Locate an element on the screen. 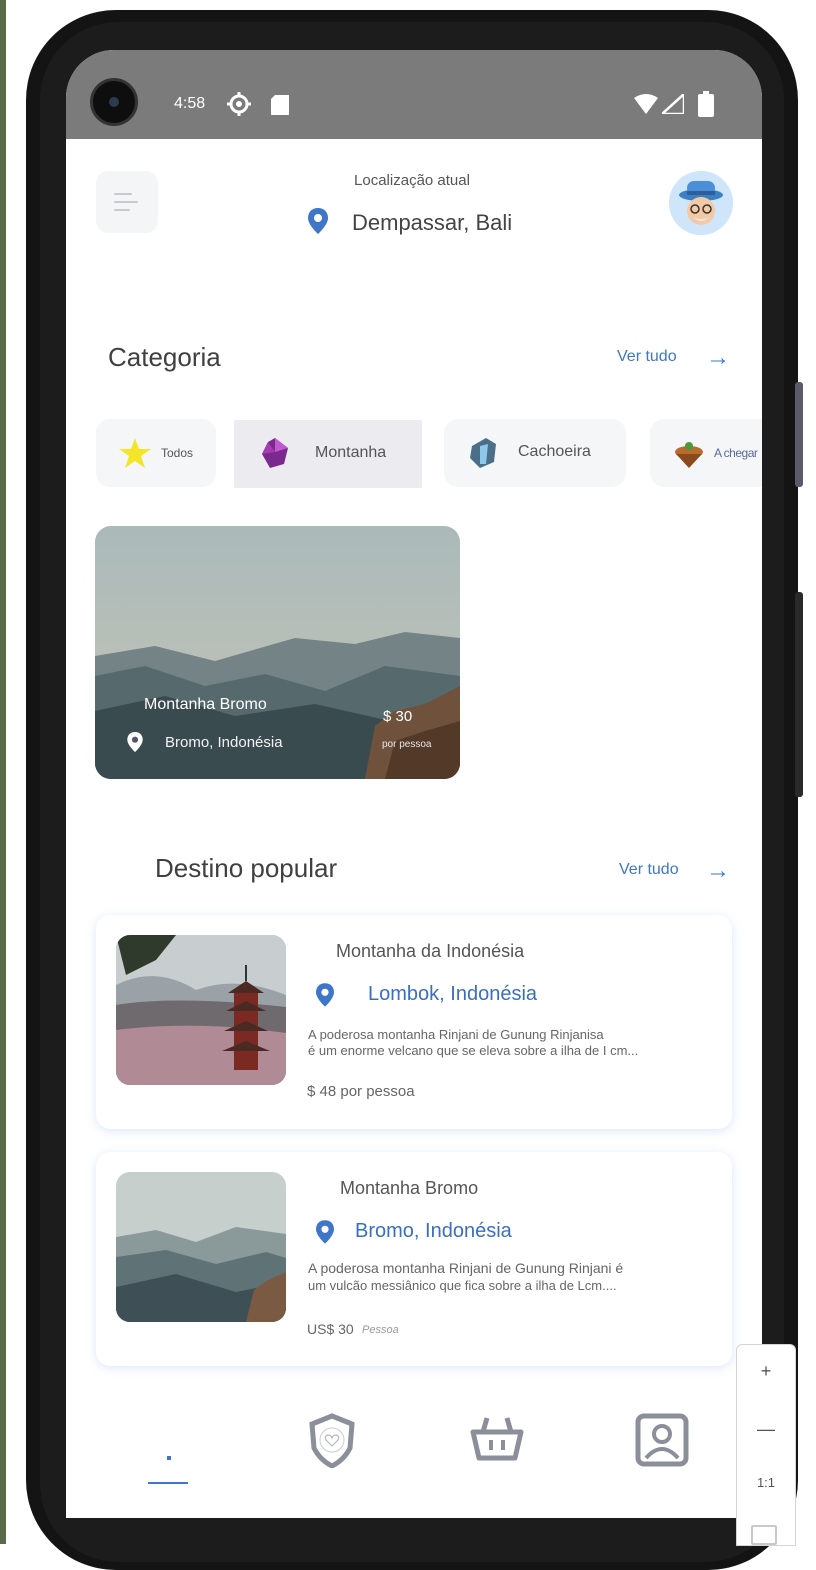 This screenshot has height=1570, width=816. popular-location: Lombok, Indonésia is located at coordinates (453, 994).